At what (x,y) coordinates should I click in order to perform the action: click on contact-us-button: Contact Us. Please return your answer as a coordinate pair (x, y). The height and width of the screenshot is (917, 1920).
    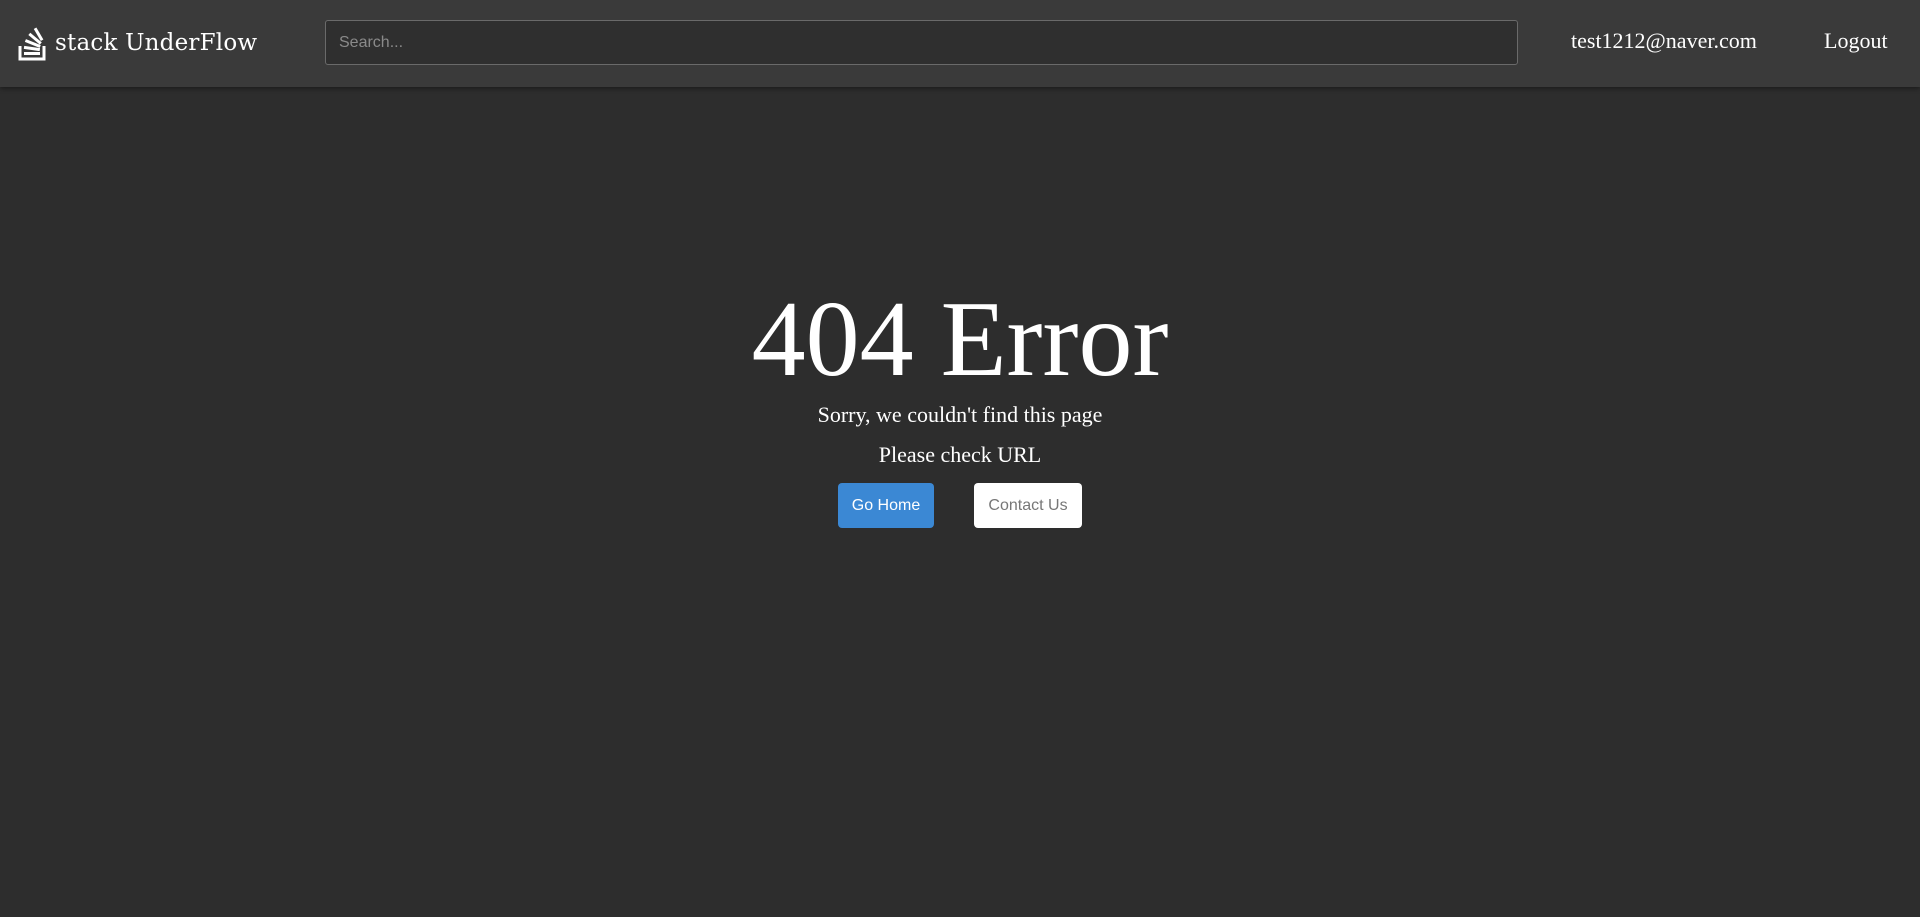
    Looking at the image, I should click on (1028, 505).